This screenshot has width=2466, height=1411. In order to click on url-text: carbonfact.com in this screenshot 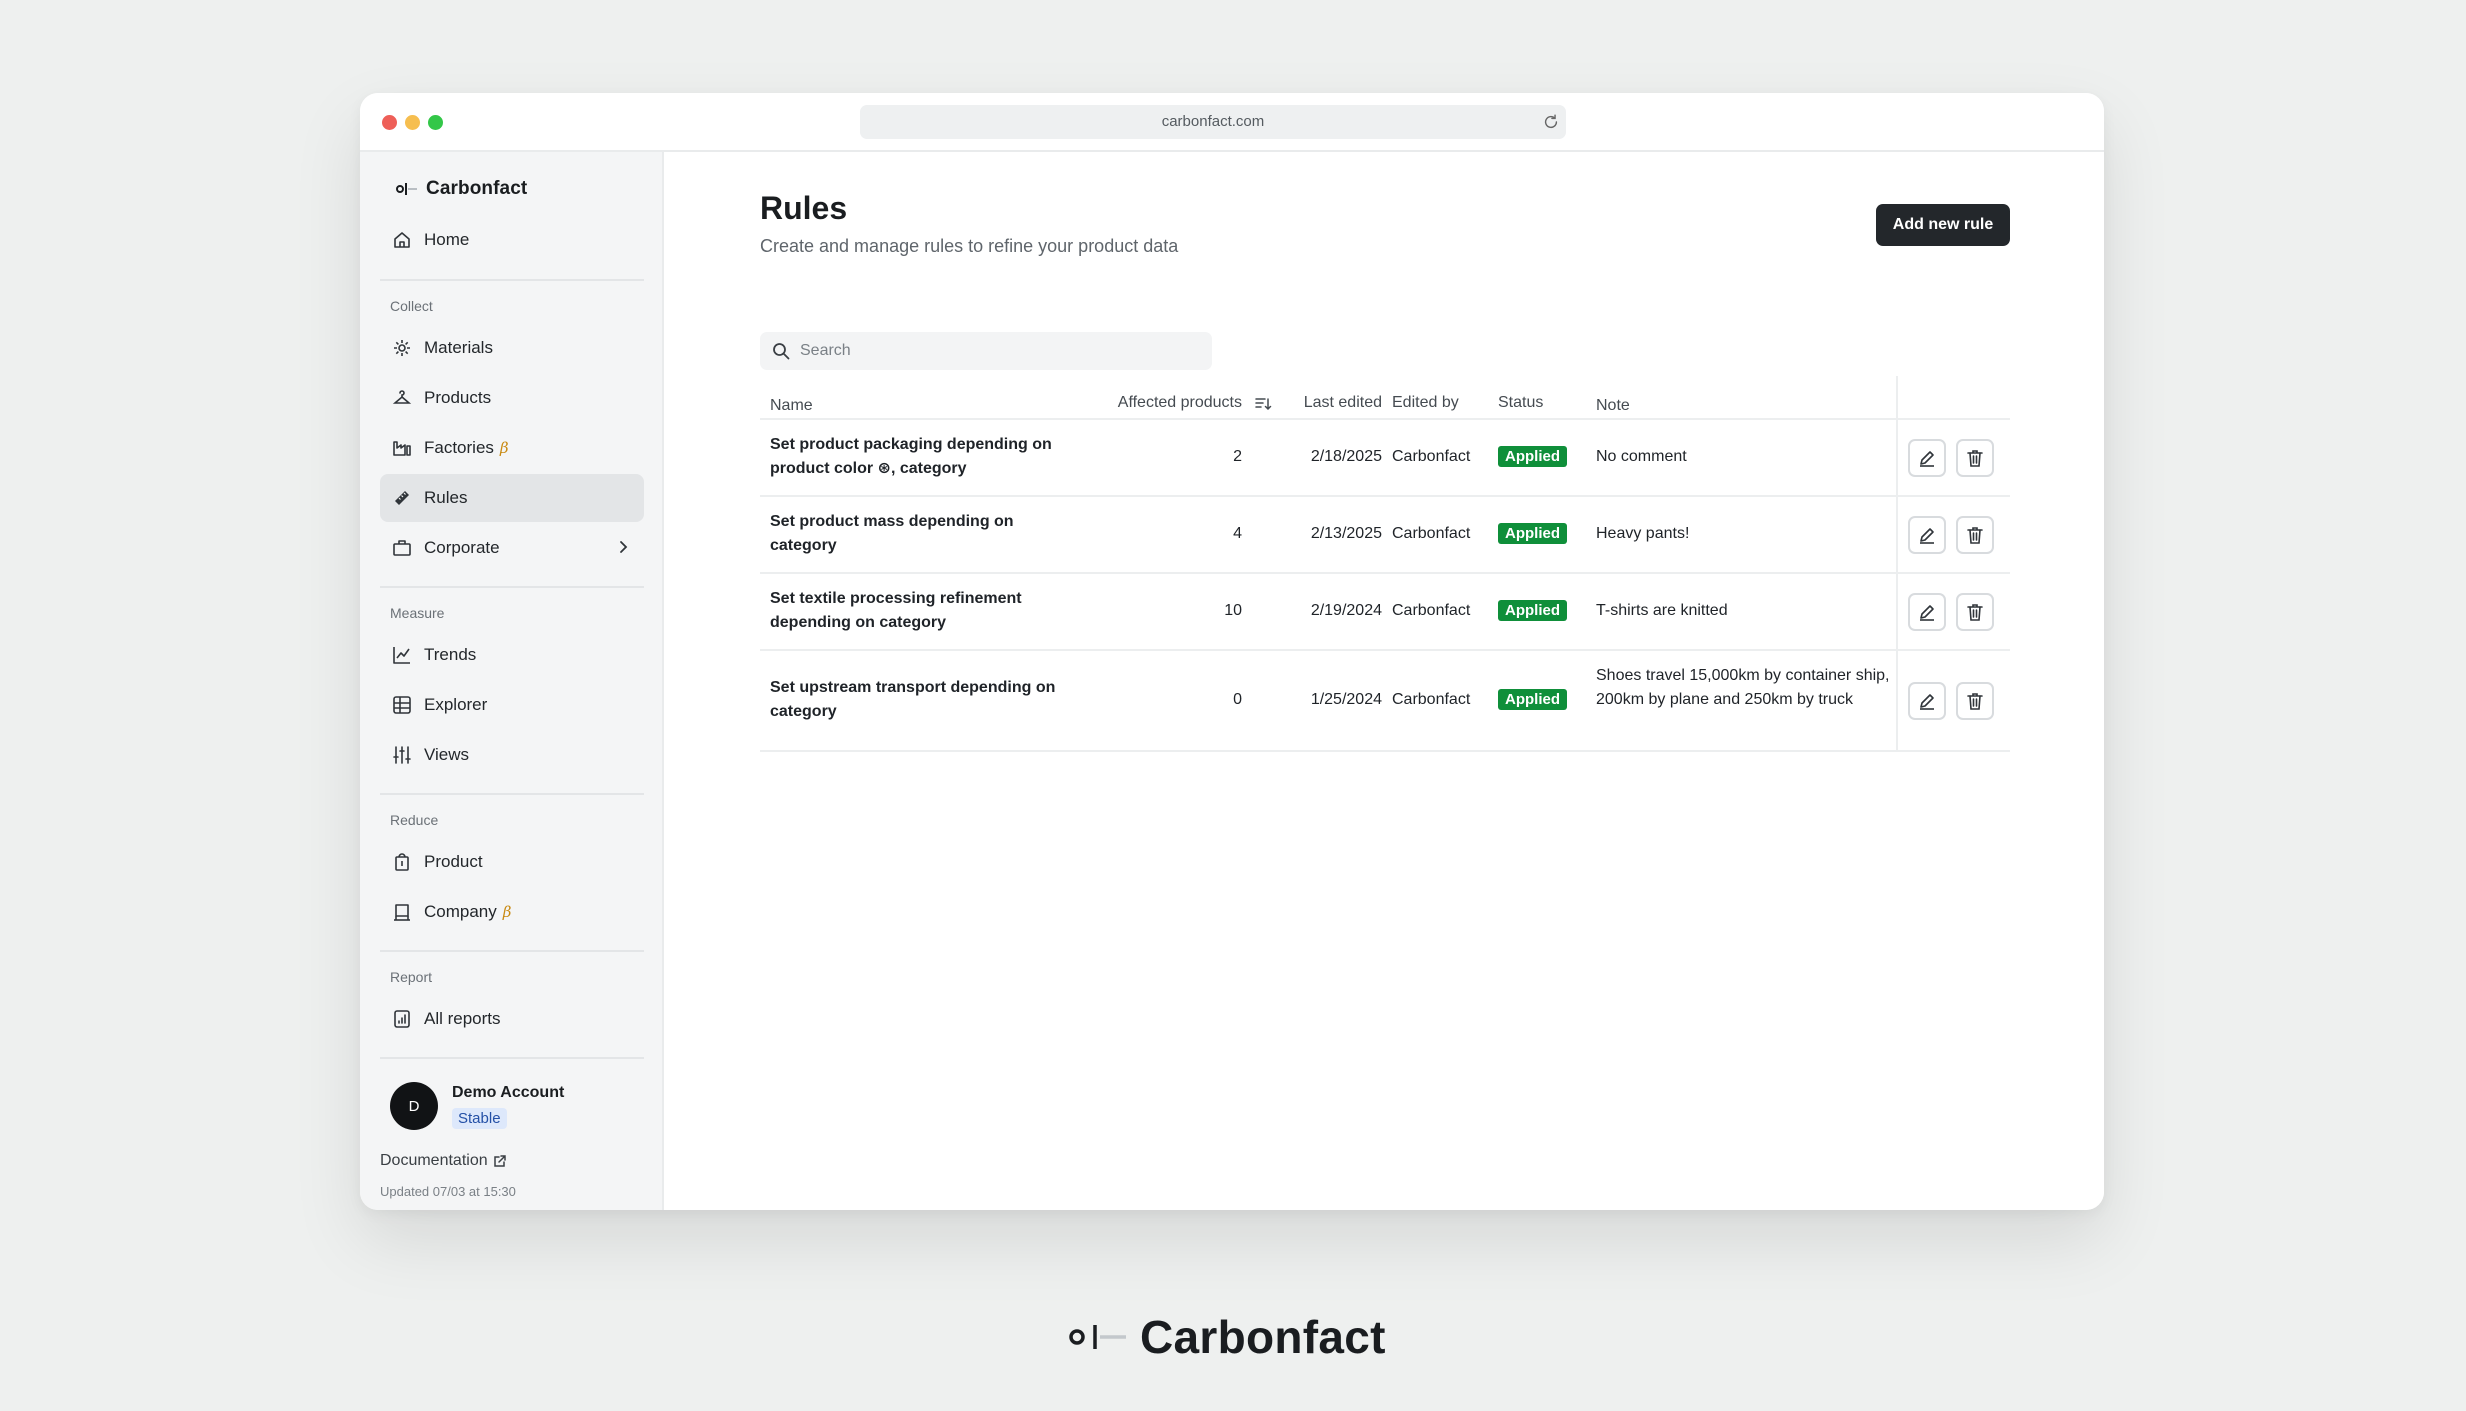, I will do `click(1213, 121)`.